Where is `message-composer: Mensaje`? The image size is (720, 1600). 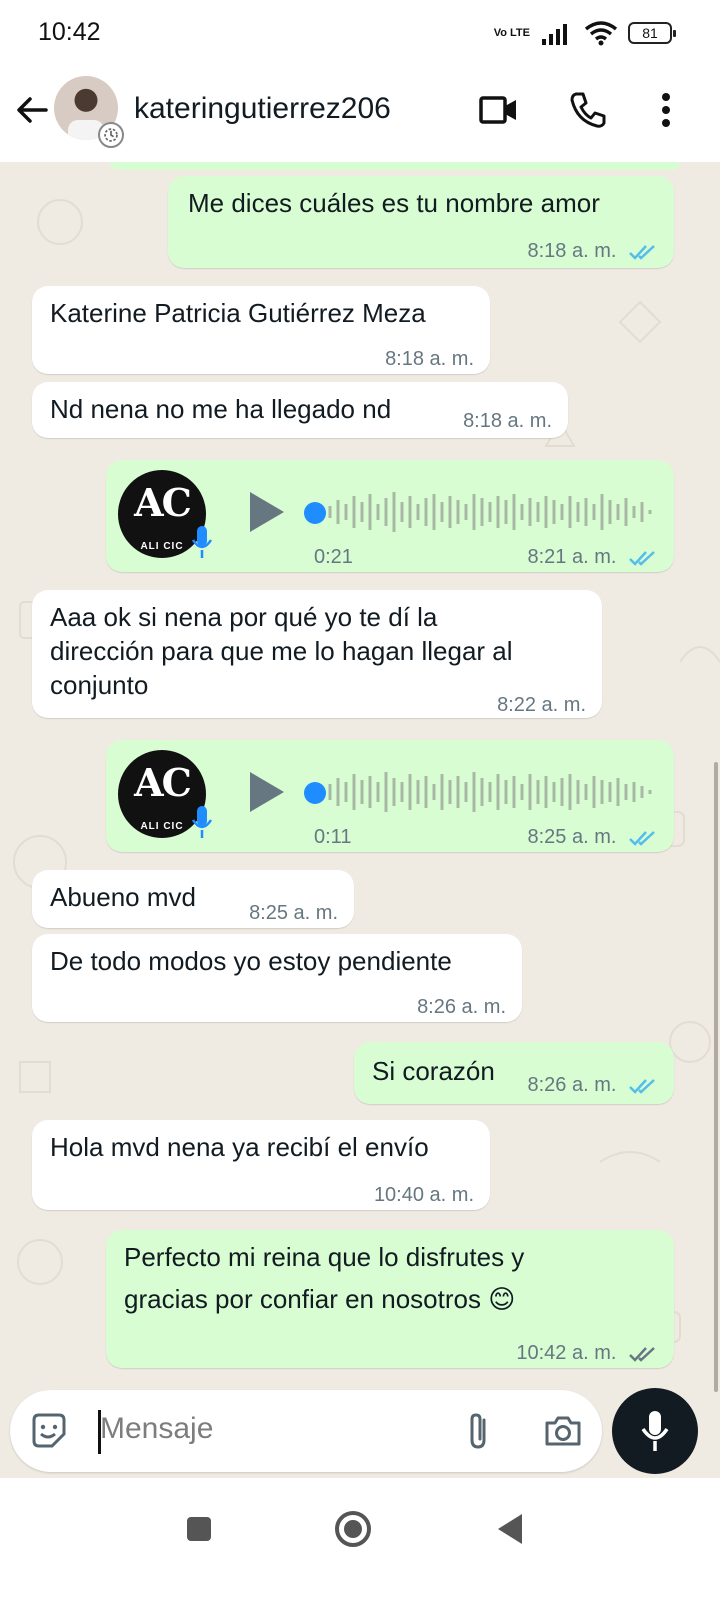
message-composer: Mensaje is located at coordinates (306, 1431).